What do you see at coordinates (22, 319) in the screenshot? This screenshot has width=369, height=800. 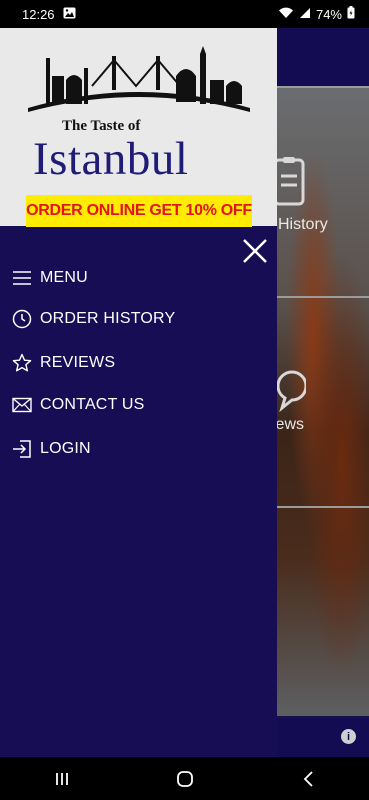 I see `clock-icon` at bounding box center [22, 319].